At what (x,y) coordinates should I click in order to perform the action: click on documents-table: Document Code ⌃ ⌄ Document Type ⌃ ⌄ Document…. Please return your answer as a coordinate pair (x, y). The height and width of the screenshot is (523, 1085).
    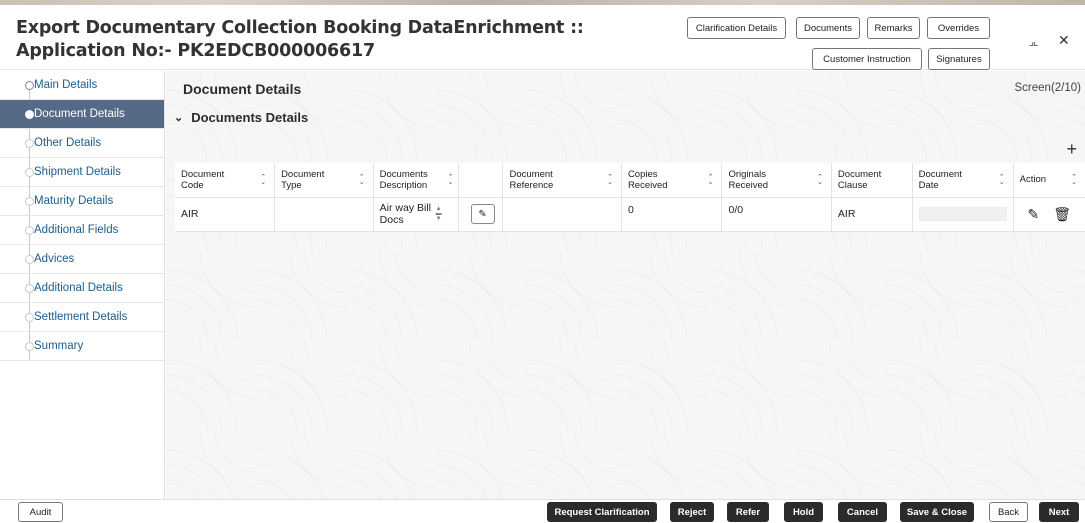
    Looking at the image, I should click on (630, 197).